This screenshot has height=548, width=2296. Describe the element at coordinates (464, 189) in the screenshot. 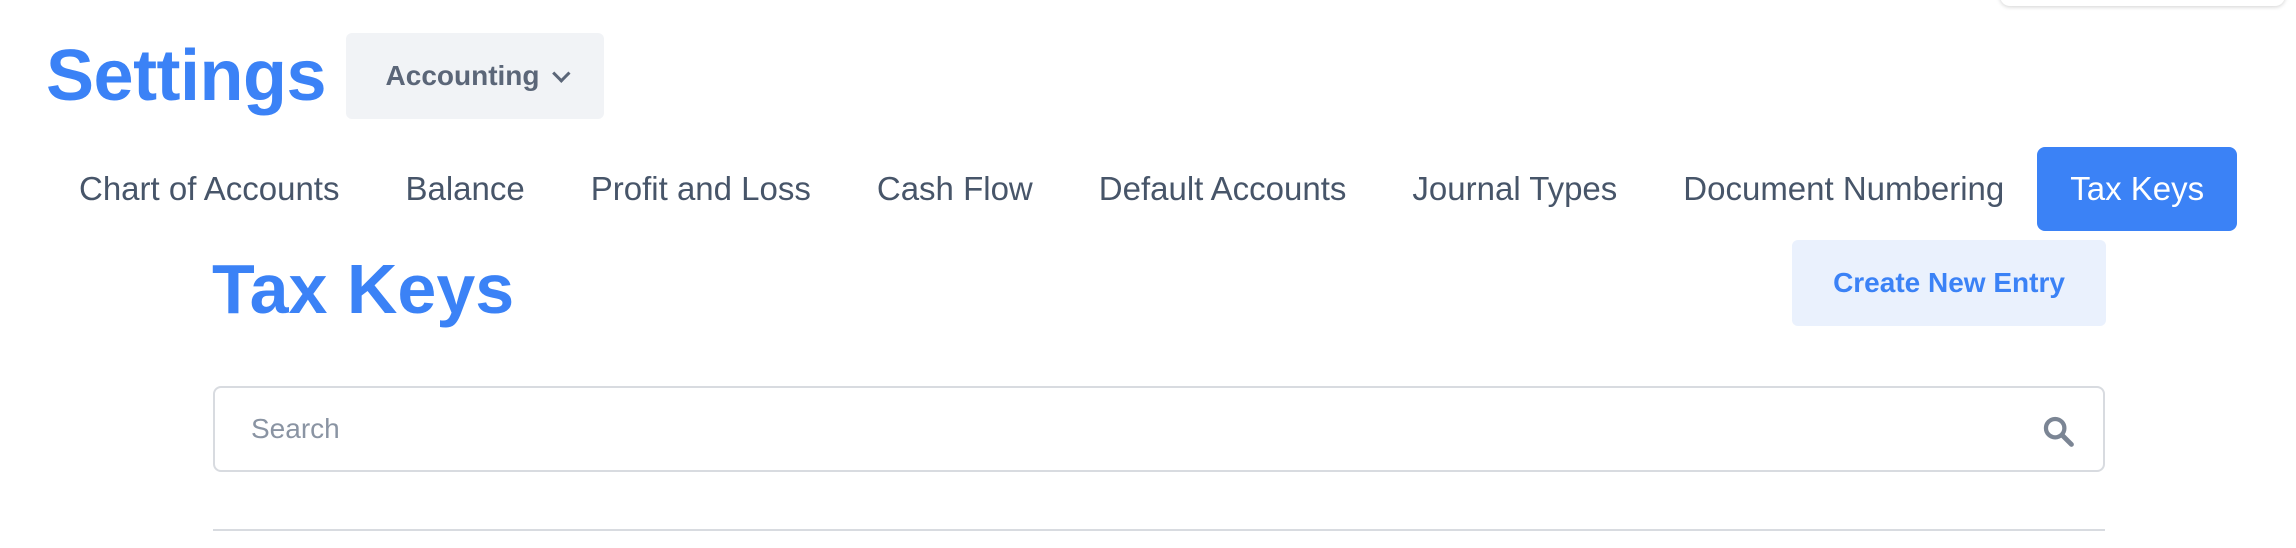

I see `tab-balance: Balance` at that location.